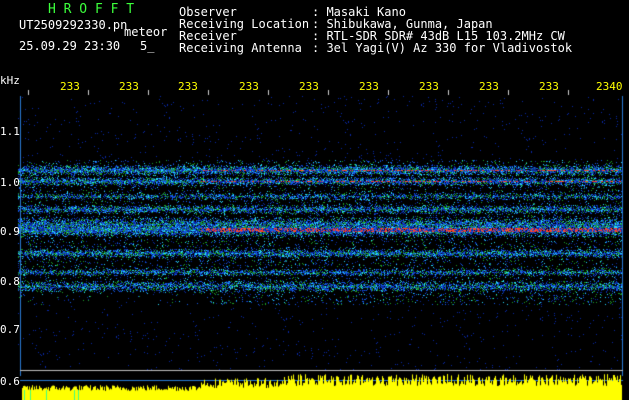 The image size is (629, 400). Describe the element at coordinates (146, 32) in the screenshot. I see `mode-label: meteor` at that location.